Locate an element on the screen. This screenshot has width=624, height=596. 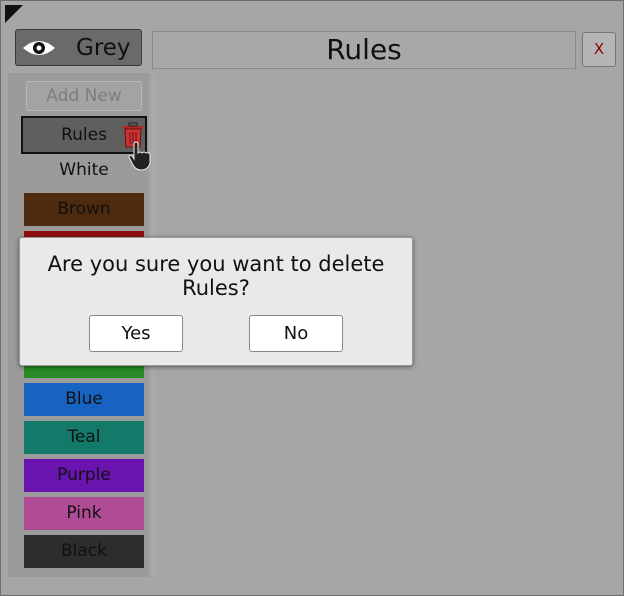
sidebar-item-black: Black is located at coordinates (84, 551).